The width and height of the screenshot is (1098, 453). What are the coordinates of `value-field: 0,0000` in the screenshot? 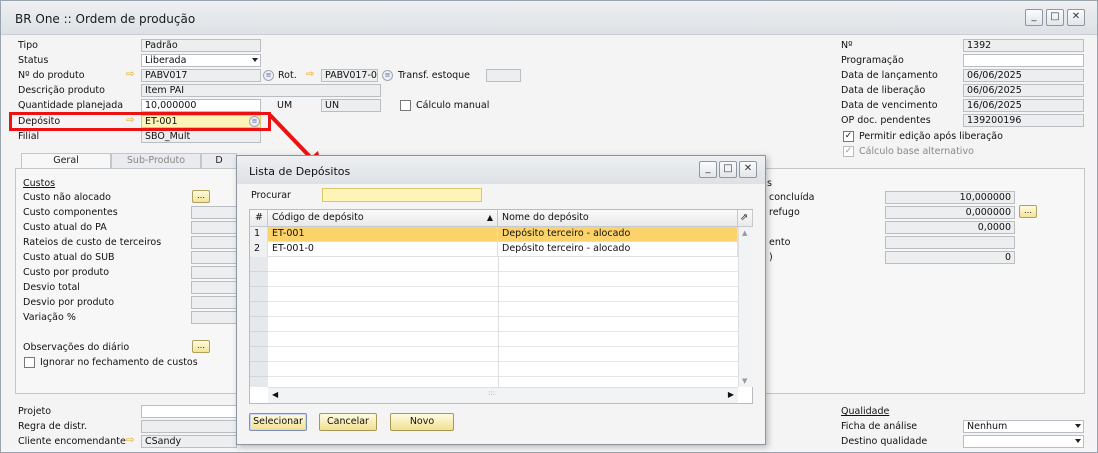 It's located at (950, 227).